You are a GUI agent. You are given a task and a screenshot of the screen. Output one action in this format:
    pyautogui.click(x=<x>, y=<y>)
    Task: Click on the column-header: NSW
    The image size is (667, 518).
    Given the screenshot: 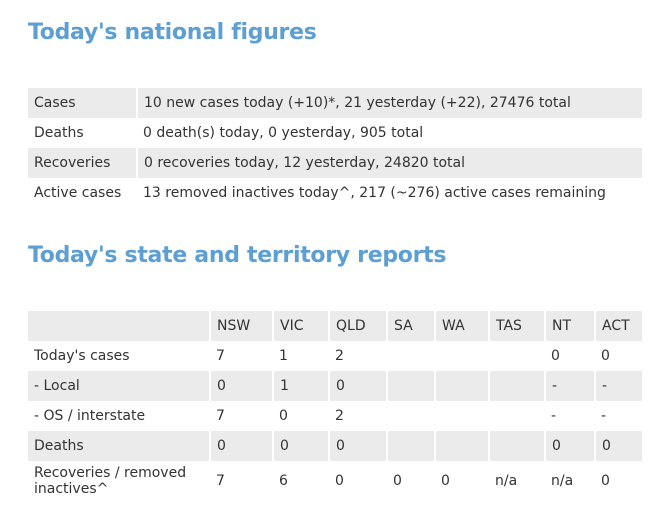 What is the action you would take?
    pyautogui.click(x=242, y=326)
    